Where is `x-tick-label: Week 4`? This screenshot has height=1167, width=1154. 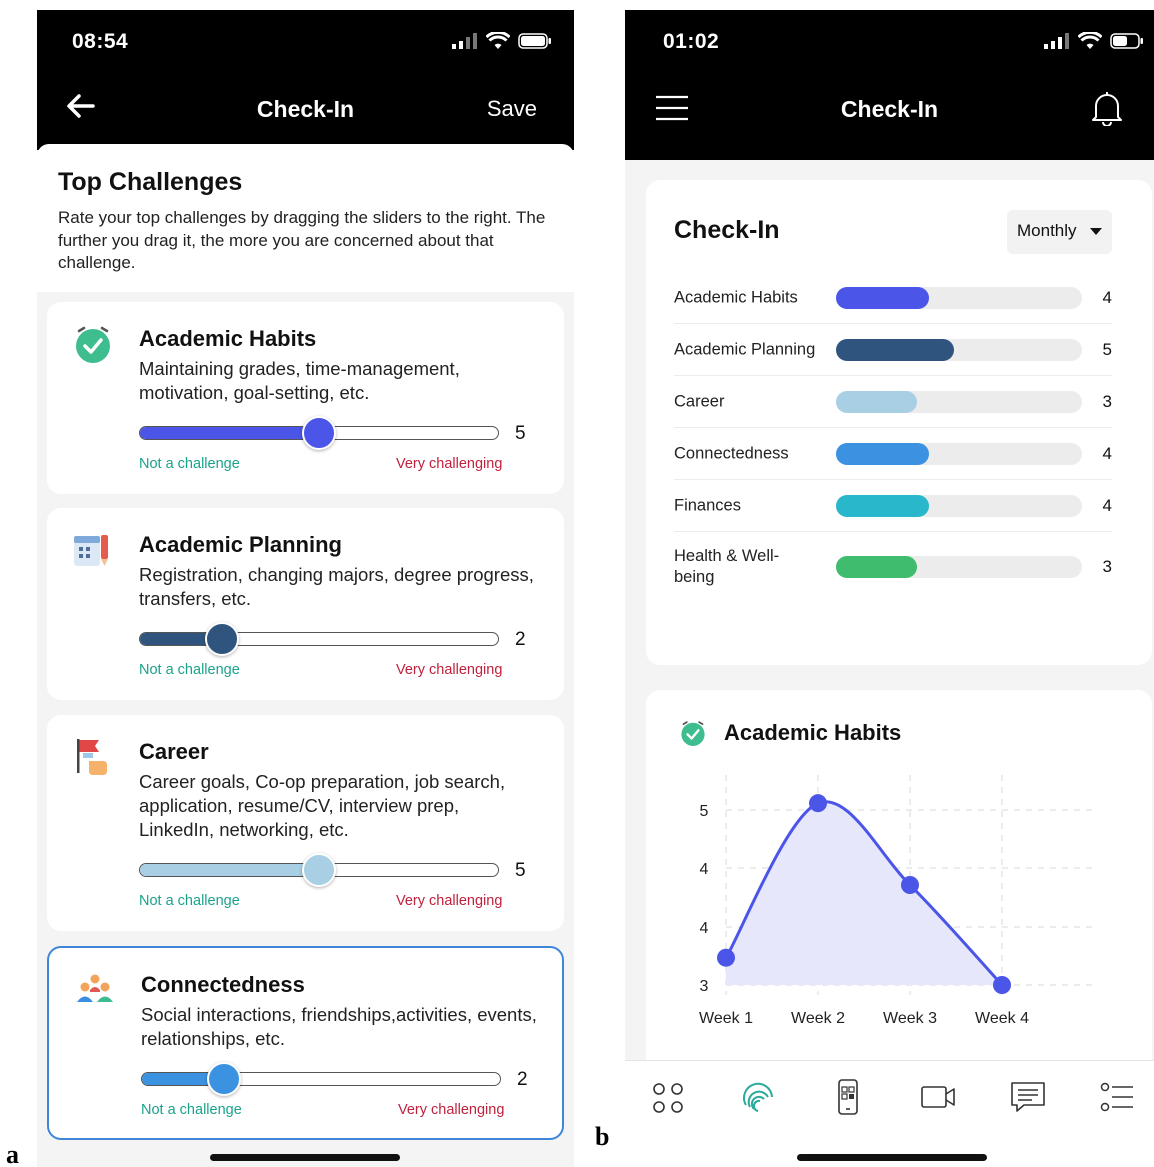
x-tick-label: Week 4 is located at coordinates (1002, 1018).